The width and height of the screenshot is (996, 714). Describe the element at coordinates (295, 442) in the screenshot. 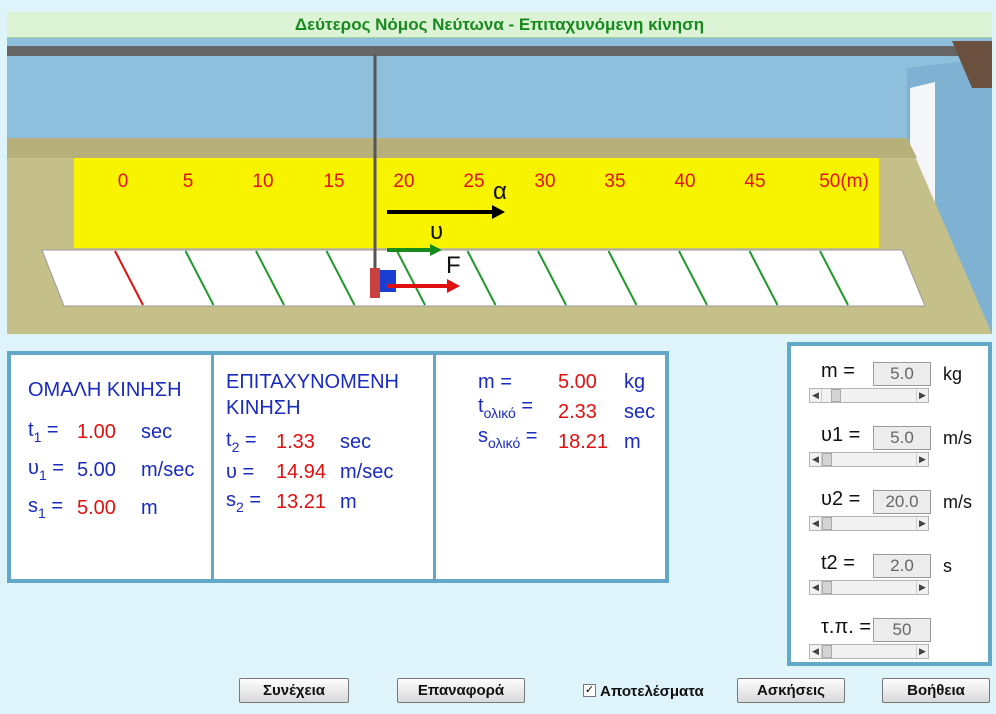

I see `t2-value: 1.33` at that location.